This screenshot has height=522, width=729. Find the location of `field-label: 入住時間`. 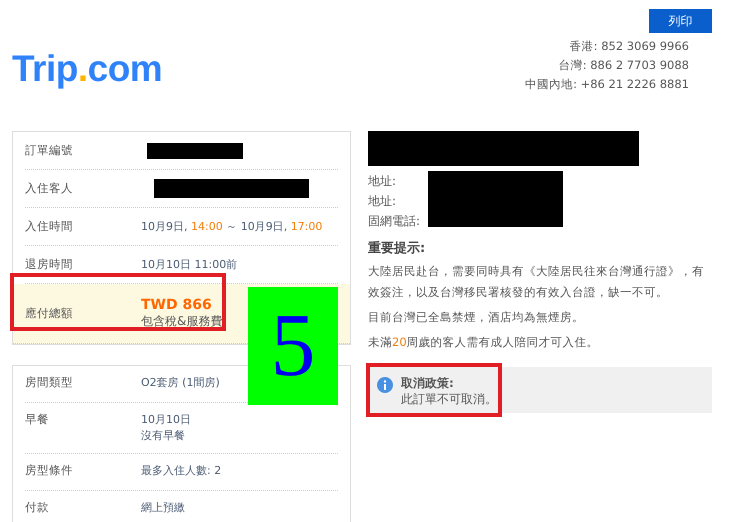

field-label: 入住時間 is located at coordinates (49, 226).